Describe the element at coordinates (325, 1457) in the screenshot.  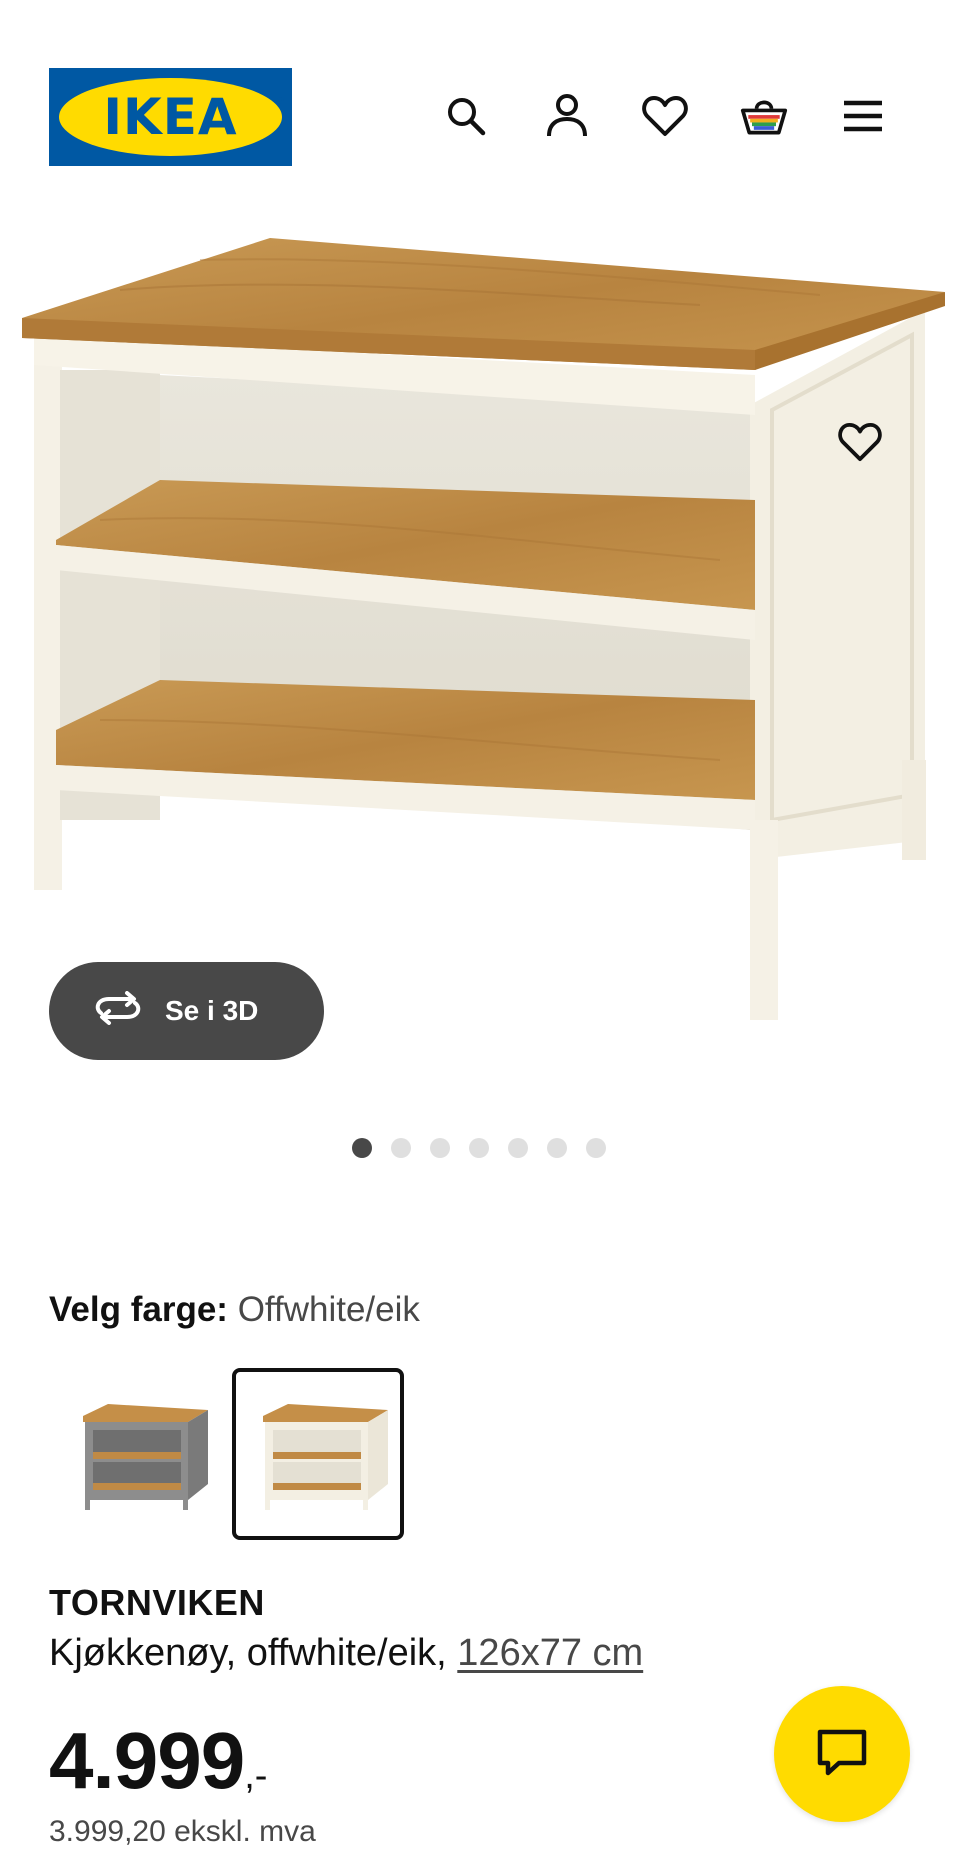
I see `offwhite-island-thumbnail` at that location.